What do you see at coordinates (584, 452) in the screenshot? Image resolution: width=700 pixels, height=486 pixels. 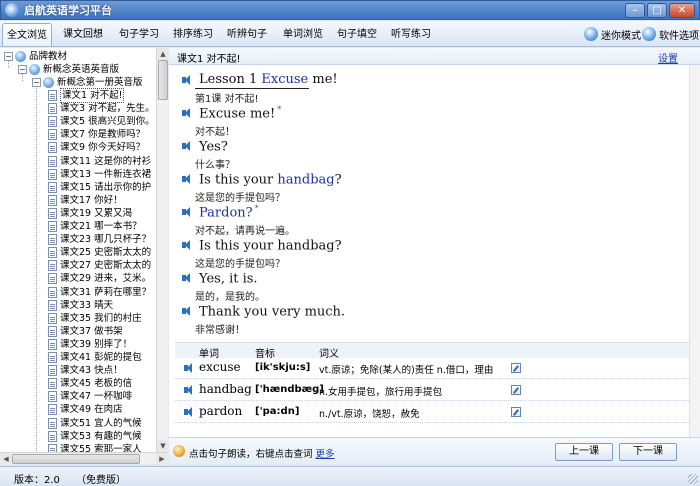 I see `previous-lesson-button: 上一课` at bounding box center [584, 452].